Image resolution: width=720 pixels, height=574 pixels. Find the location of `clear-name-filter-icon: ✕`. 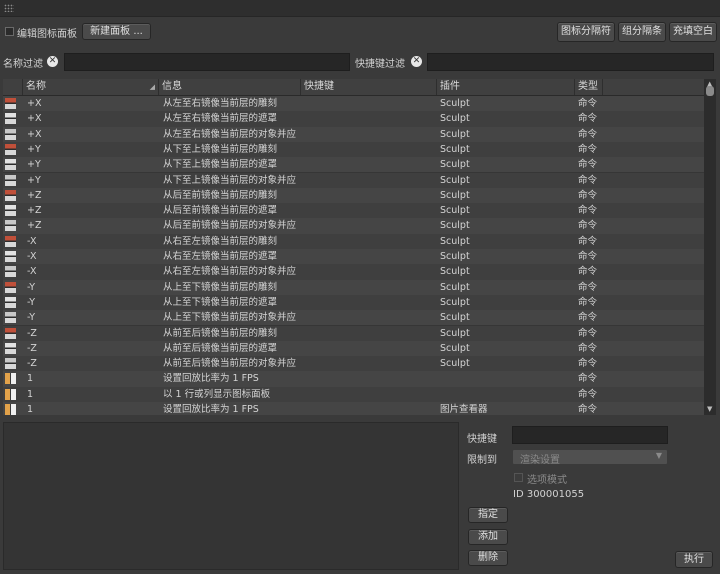

clear-name-filter-icon: ✕ is located at coordinates (52, 61).